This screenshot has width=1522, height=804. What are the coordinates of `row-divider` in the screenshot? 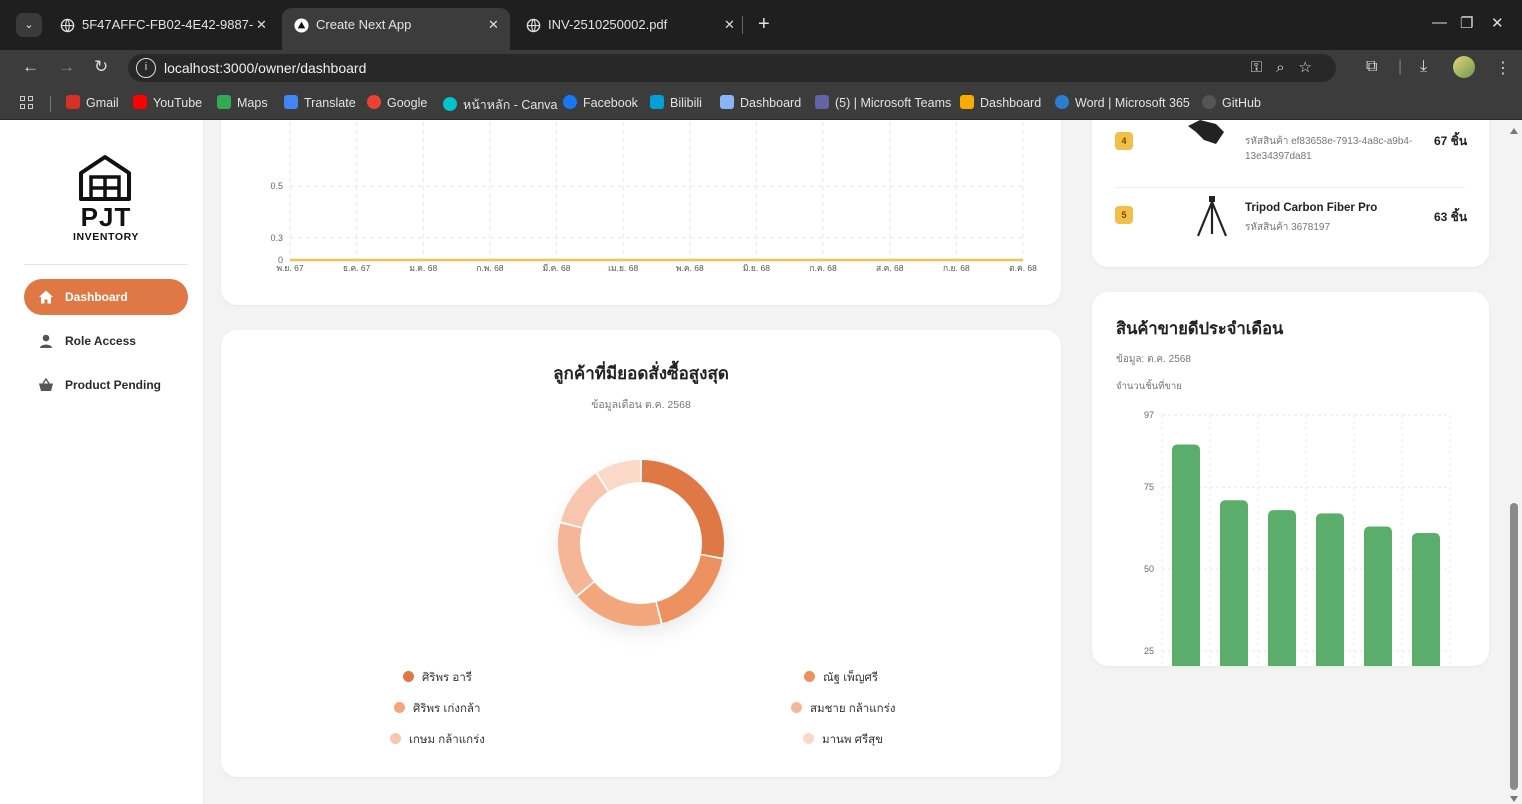 It's located at (1290, 187).